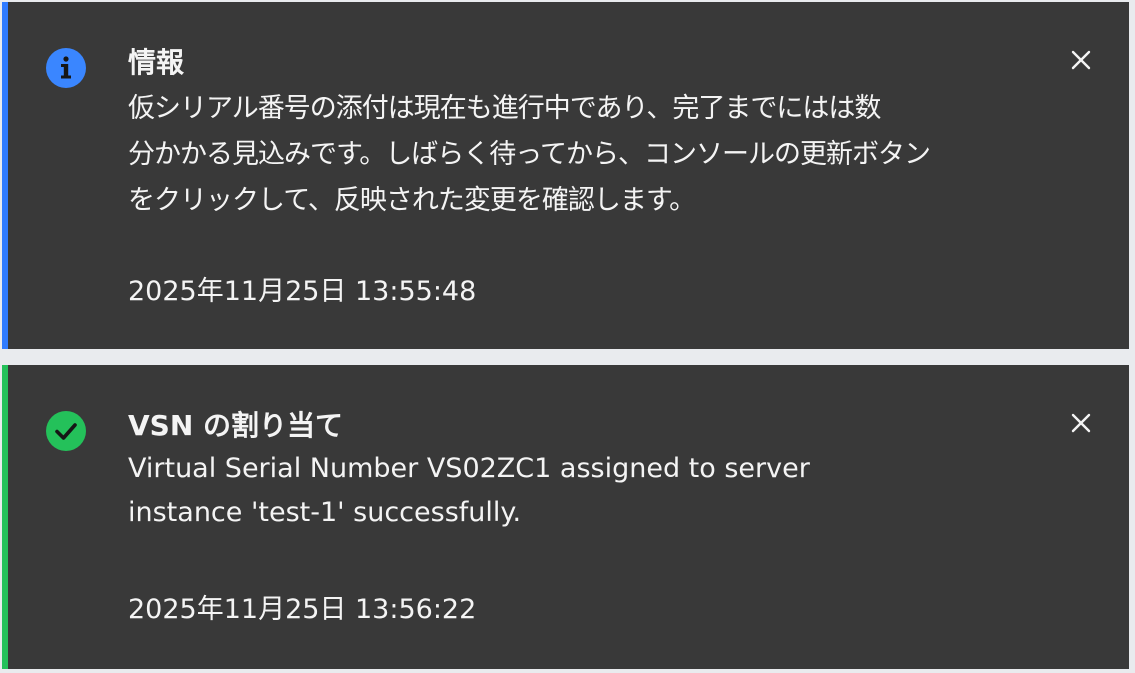 The height and width of the screenshot is (673, 1135). What do you see at coordinates (302, 291) in the screenshot?
I see `notification-timestamp: 2025年11月25日 13:55:48` at bounding box center [302, 291].